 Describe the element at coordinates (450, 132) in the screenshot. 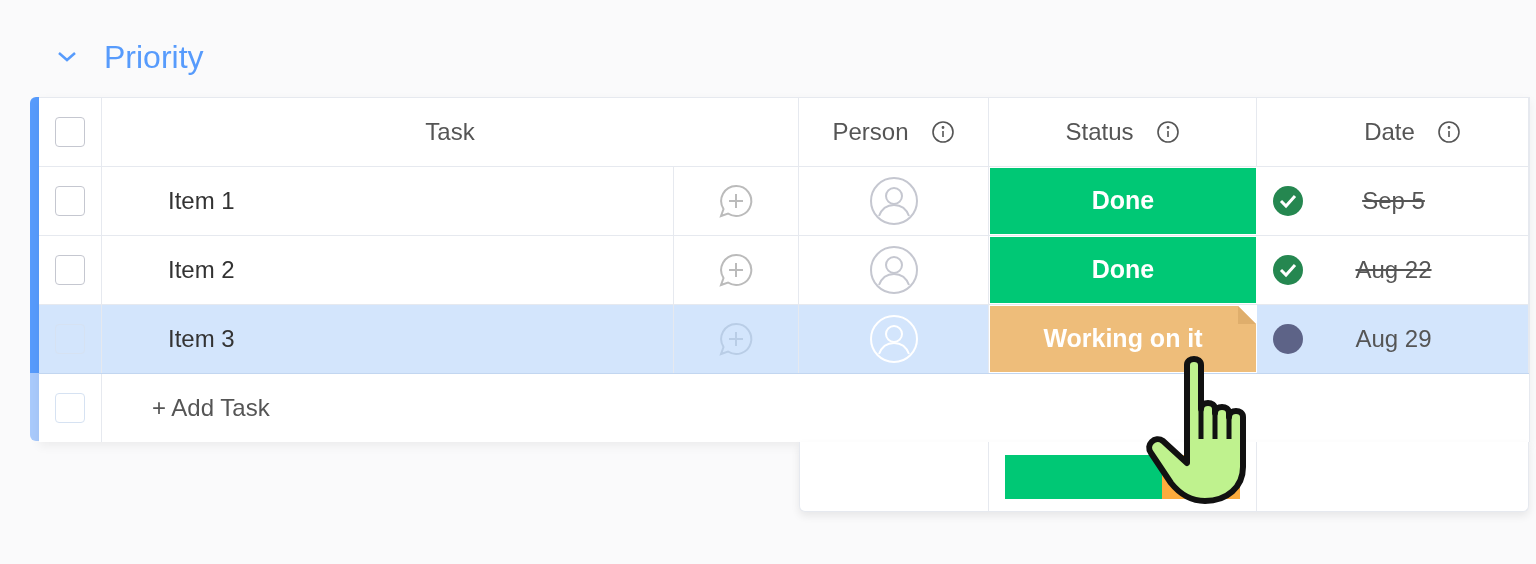

I see `column-header: Task` at that location.